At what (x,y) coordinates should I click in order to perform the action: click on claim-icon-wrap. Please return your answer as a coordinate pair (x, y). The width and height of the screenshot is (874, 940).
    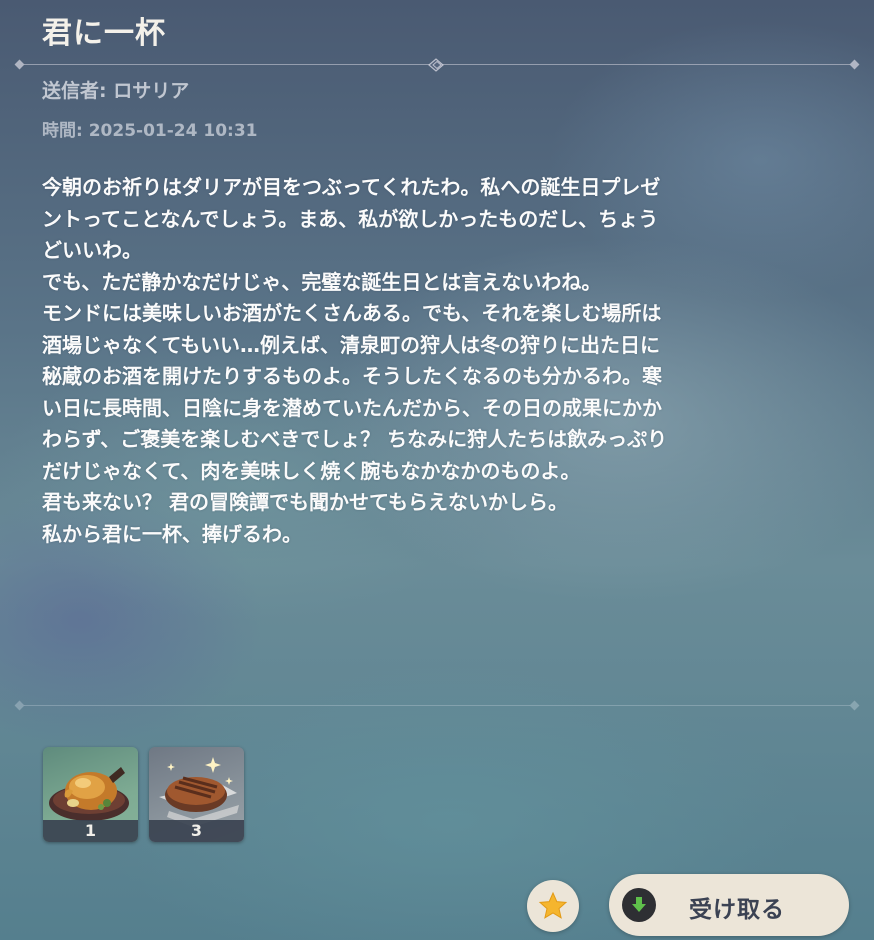
    Looking at the image, I should click on (639, 905).